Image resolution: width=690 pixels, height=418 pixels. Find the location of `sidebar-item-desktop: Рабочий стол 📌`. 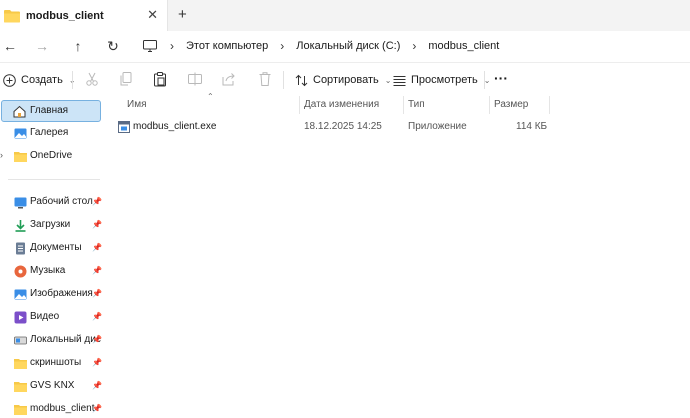

sidebar-item-desktop: Рабочий стол 📌 is located at coordinates (52, 203).